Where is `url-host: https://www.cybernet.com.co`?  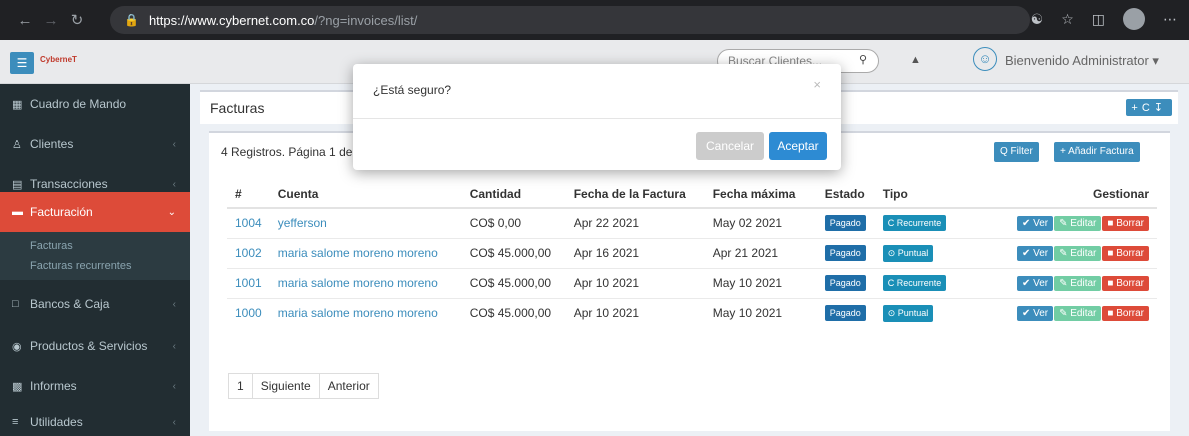 url-host: https://www.cybernet.com.co is located at coordinates (231, 20).